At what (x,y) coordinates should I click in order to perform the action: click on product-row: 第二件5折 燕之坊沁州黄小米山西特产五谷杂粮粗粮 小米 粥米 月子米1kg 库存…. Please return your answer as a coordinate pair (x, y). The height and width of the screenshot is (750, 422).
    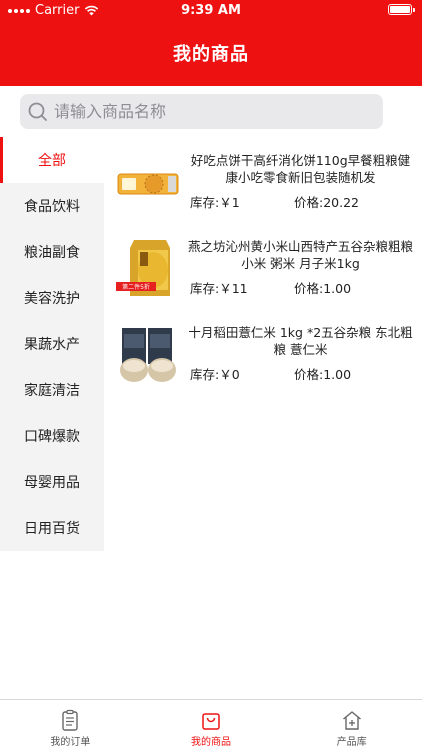
    Looking at the image, I should click on (262, 268).